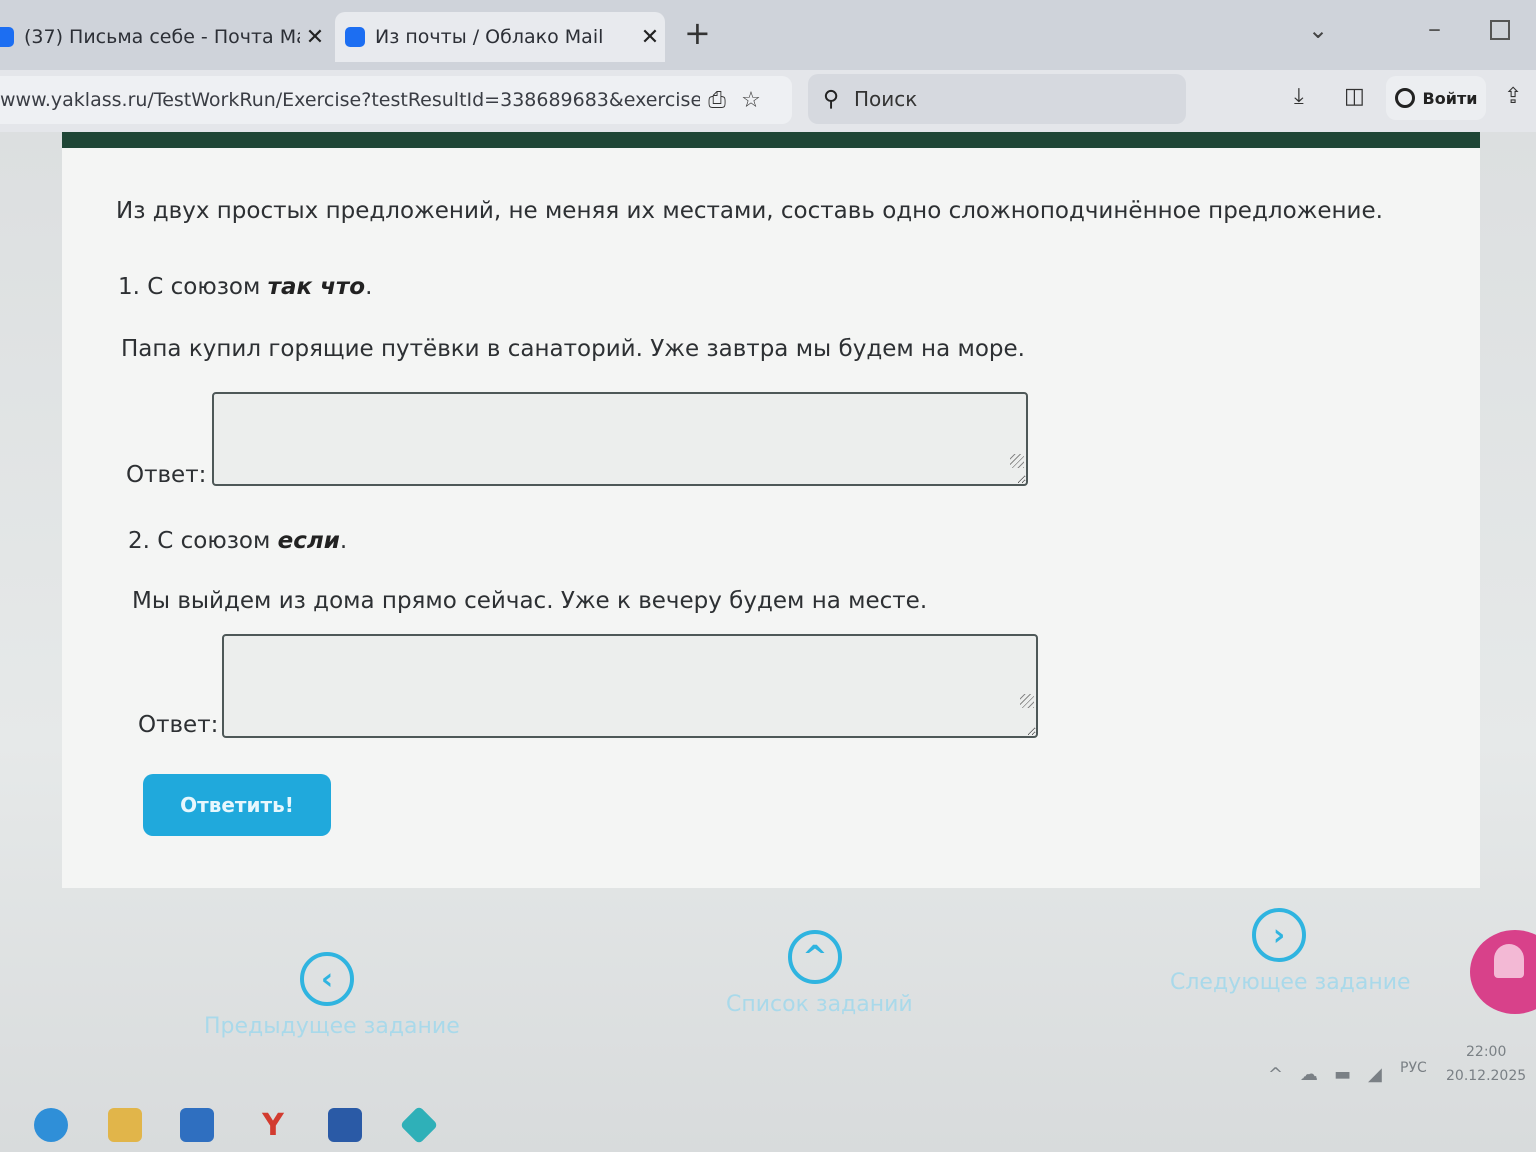  Describe the element at coordinates (1299, 96) in the screenshot. I see `download-icon: ⤓` at that location.